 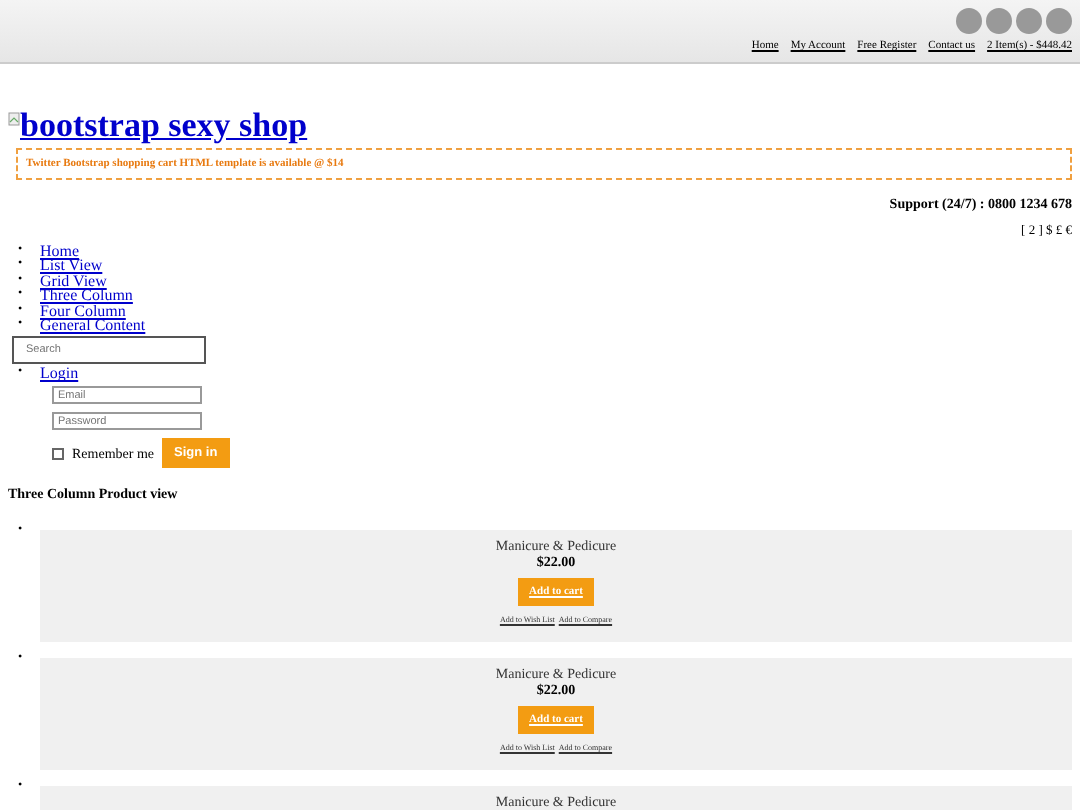 I want to click on nav-link: Grid View, so click(x=73, y=281).